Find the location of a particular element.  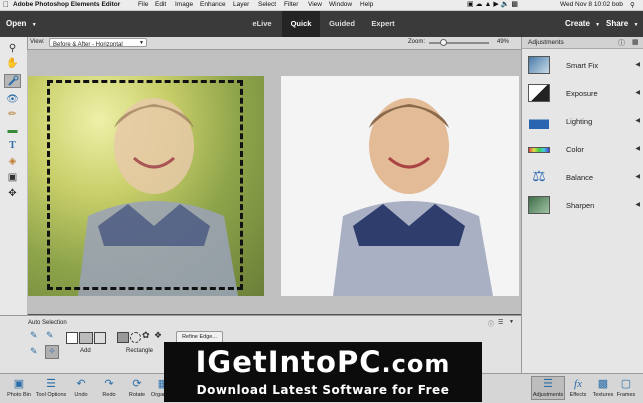

selection-brush-icon: ✎ is located at coordinates (36, 336).